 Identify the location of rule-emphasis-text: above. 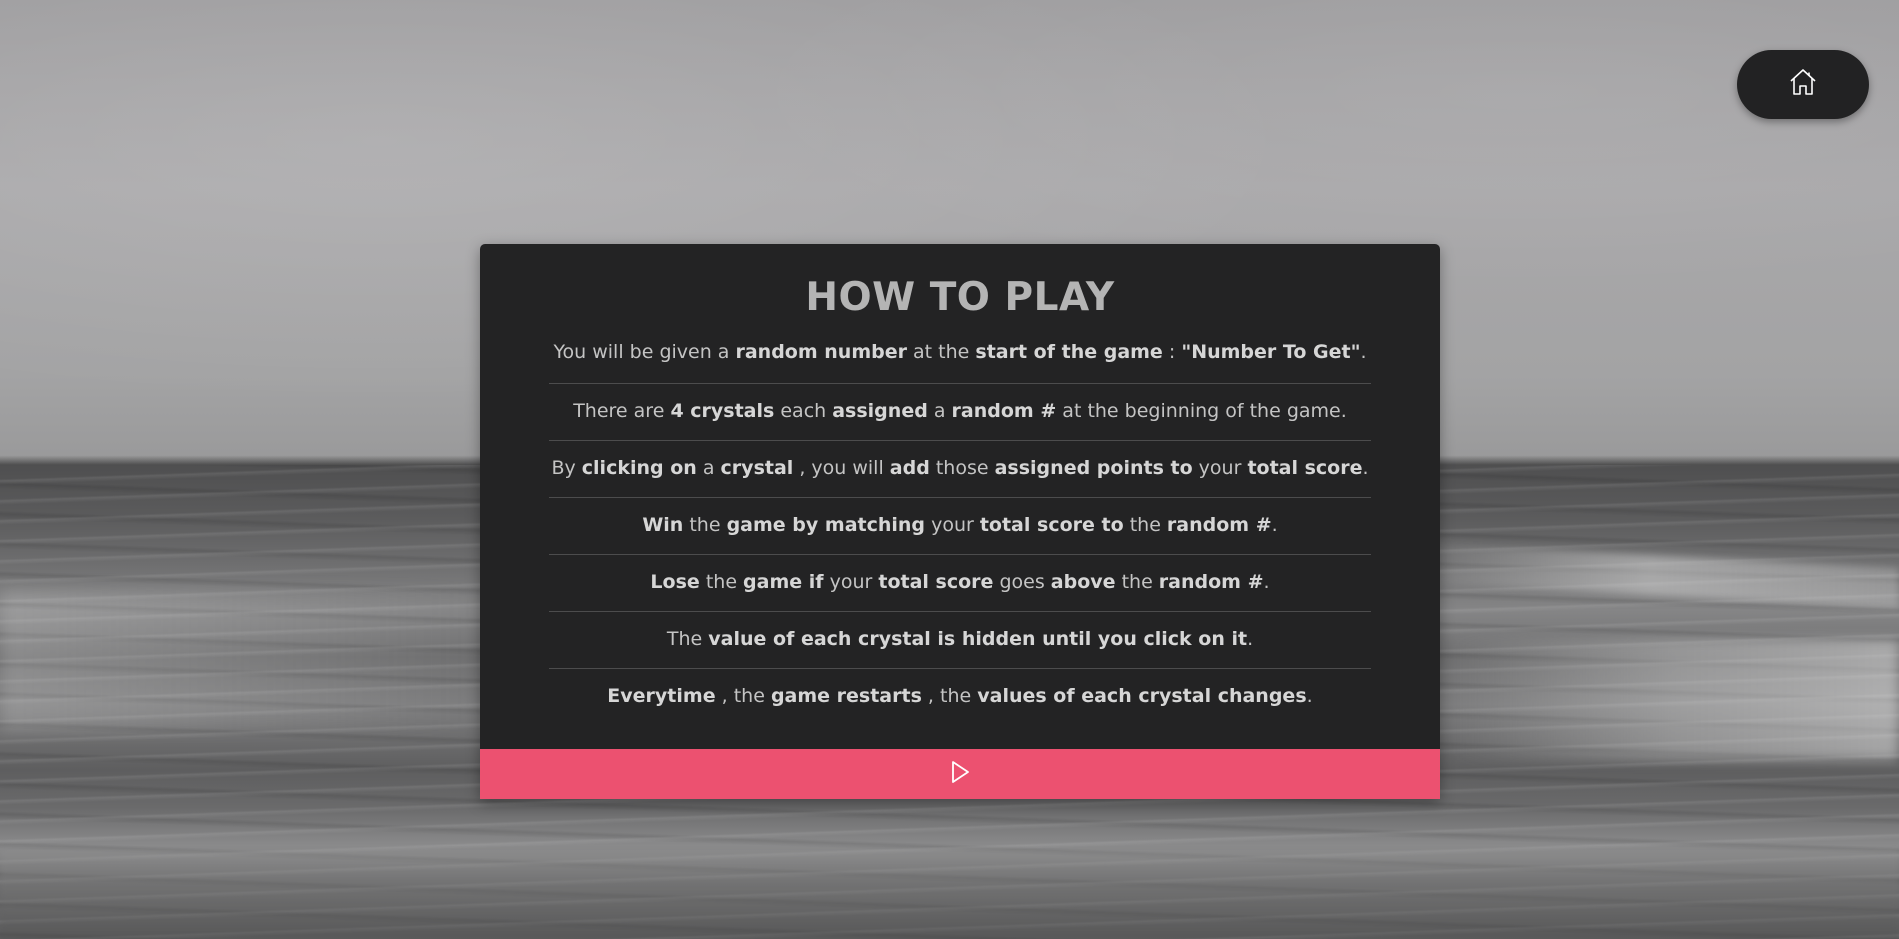
(1083, 582).